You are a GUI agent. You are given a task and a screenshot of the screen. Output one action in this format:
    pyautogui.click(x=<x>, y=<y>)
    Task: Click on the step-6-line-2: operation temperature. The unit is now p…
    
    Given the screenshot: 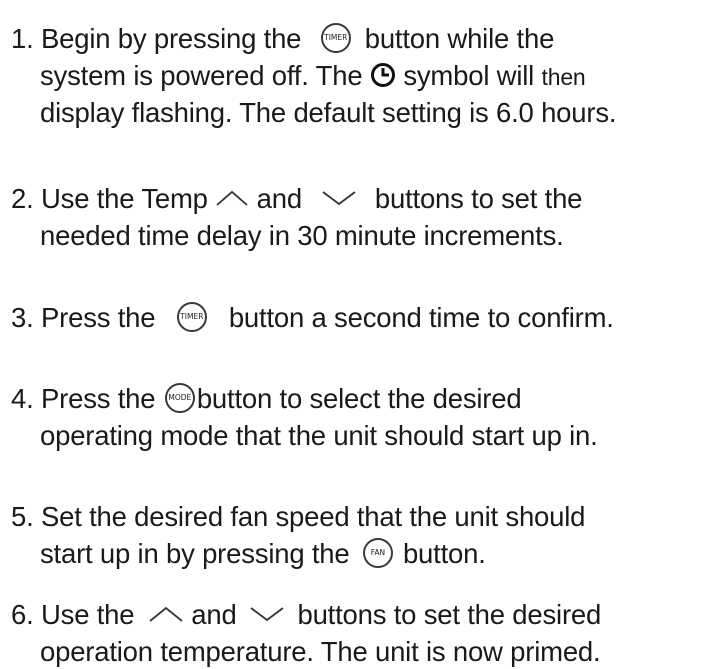 What is the action you would take?
    pyautogui.click(x=320, y=652)
    